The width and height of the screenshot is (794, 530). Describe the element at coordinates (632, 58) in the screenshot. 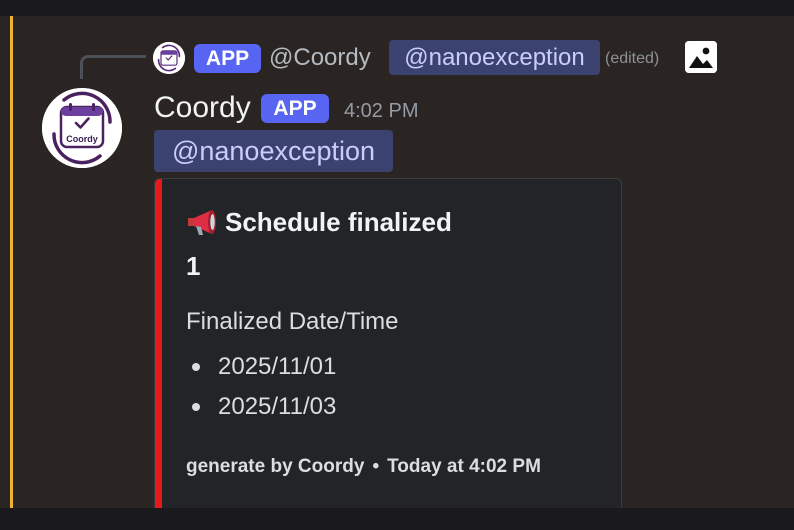

I see `edited-label: (edited)` at that location.